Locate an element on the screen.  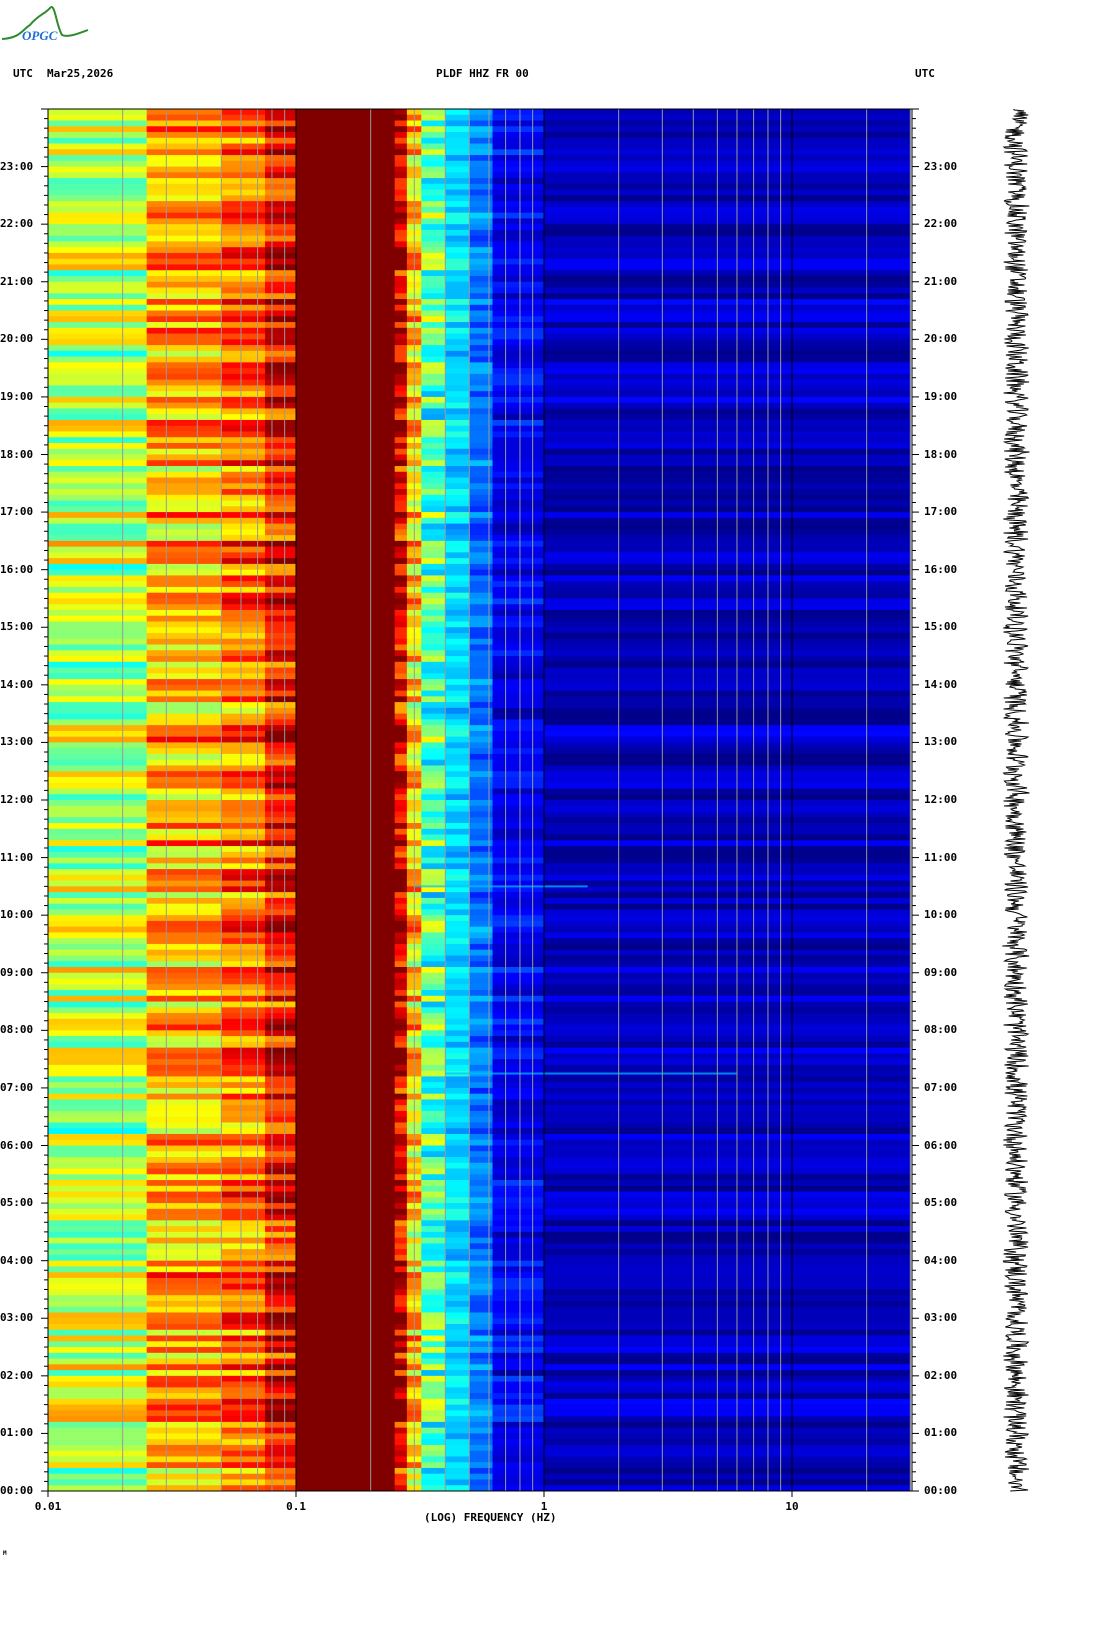
left-time-label: 07:00 is located at coordinates (17, 1087).